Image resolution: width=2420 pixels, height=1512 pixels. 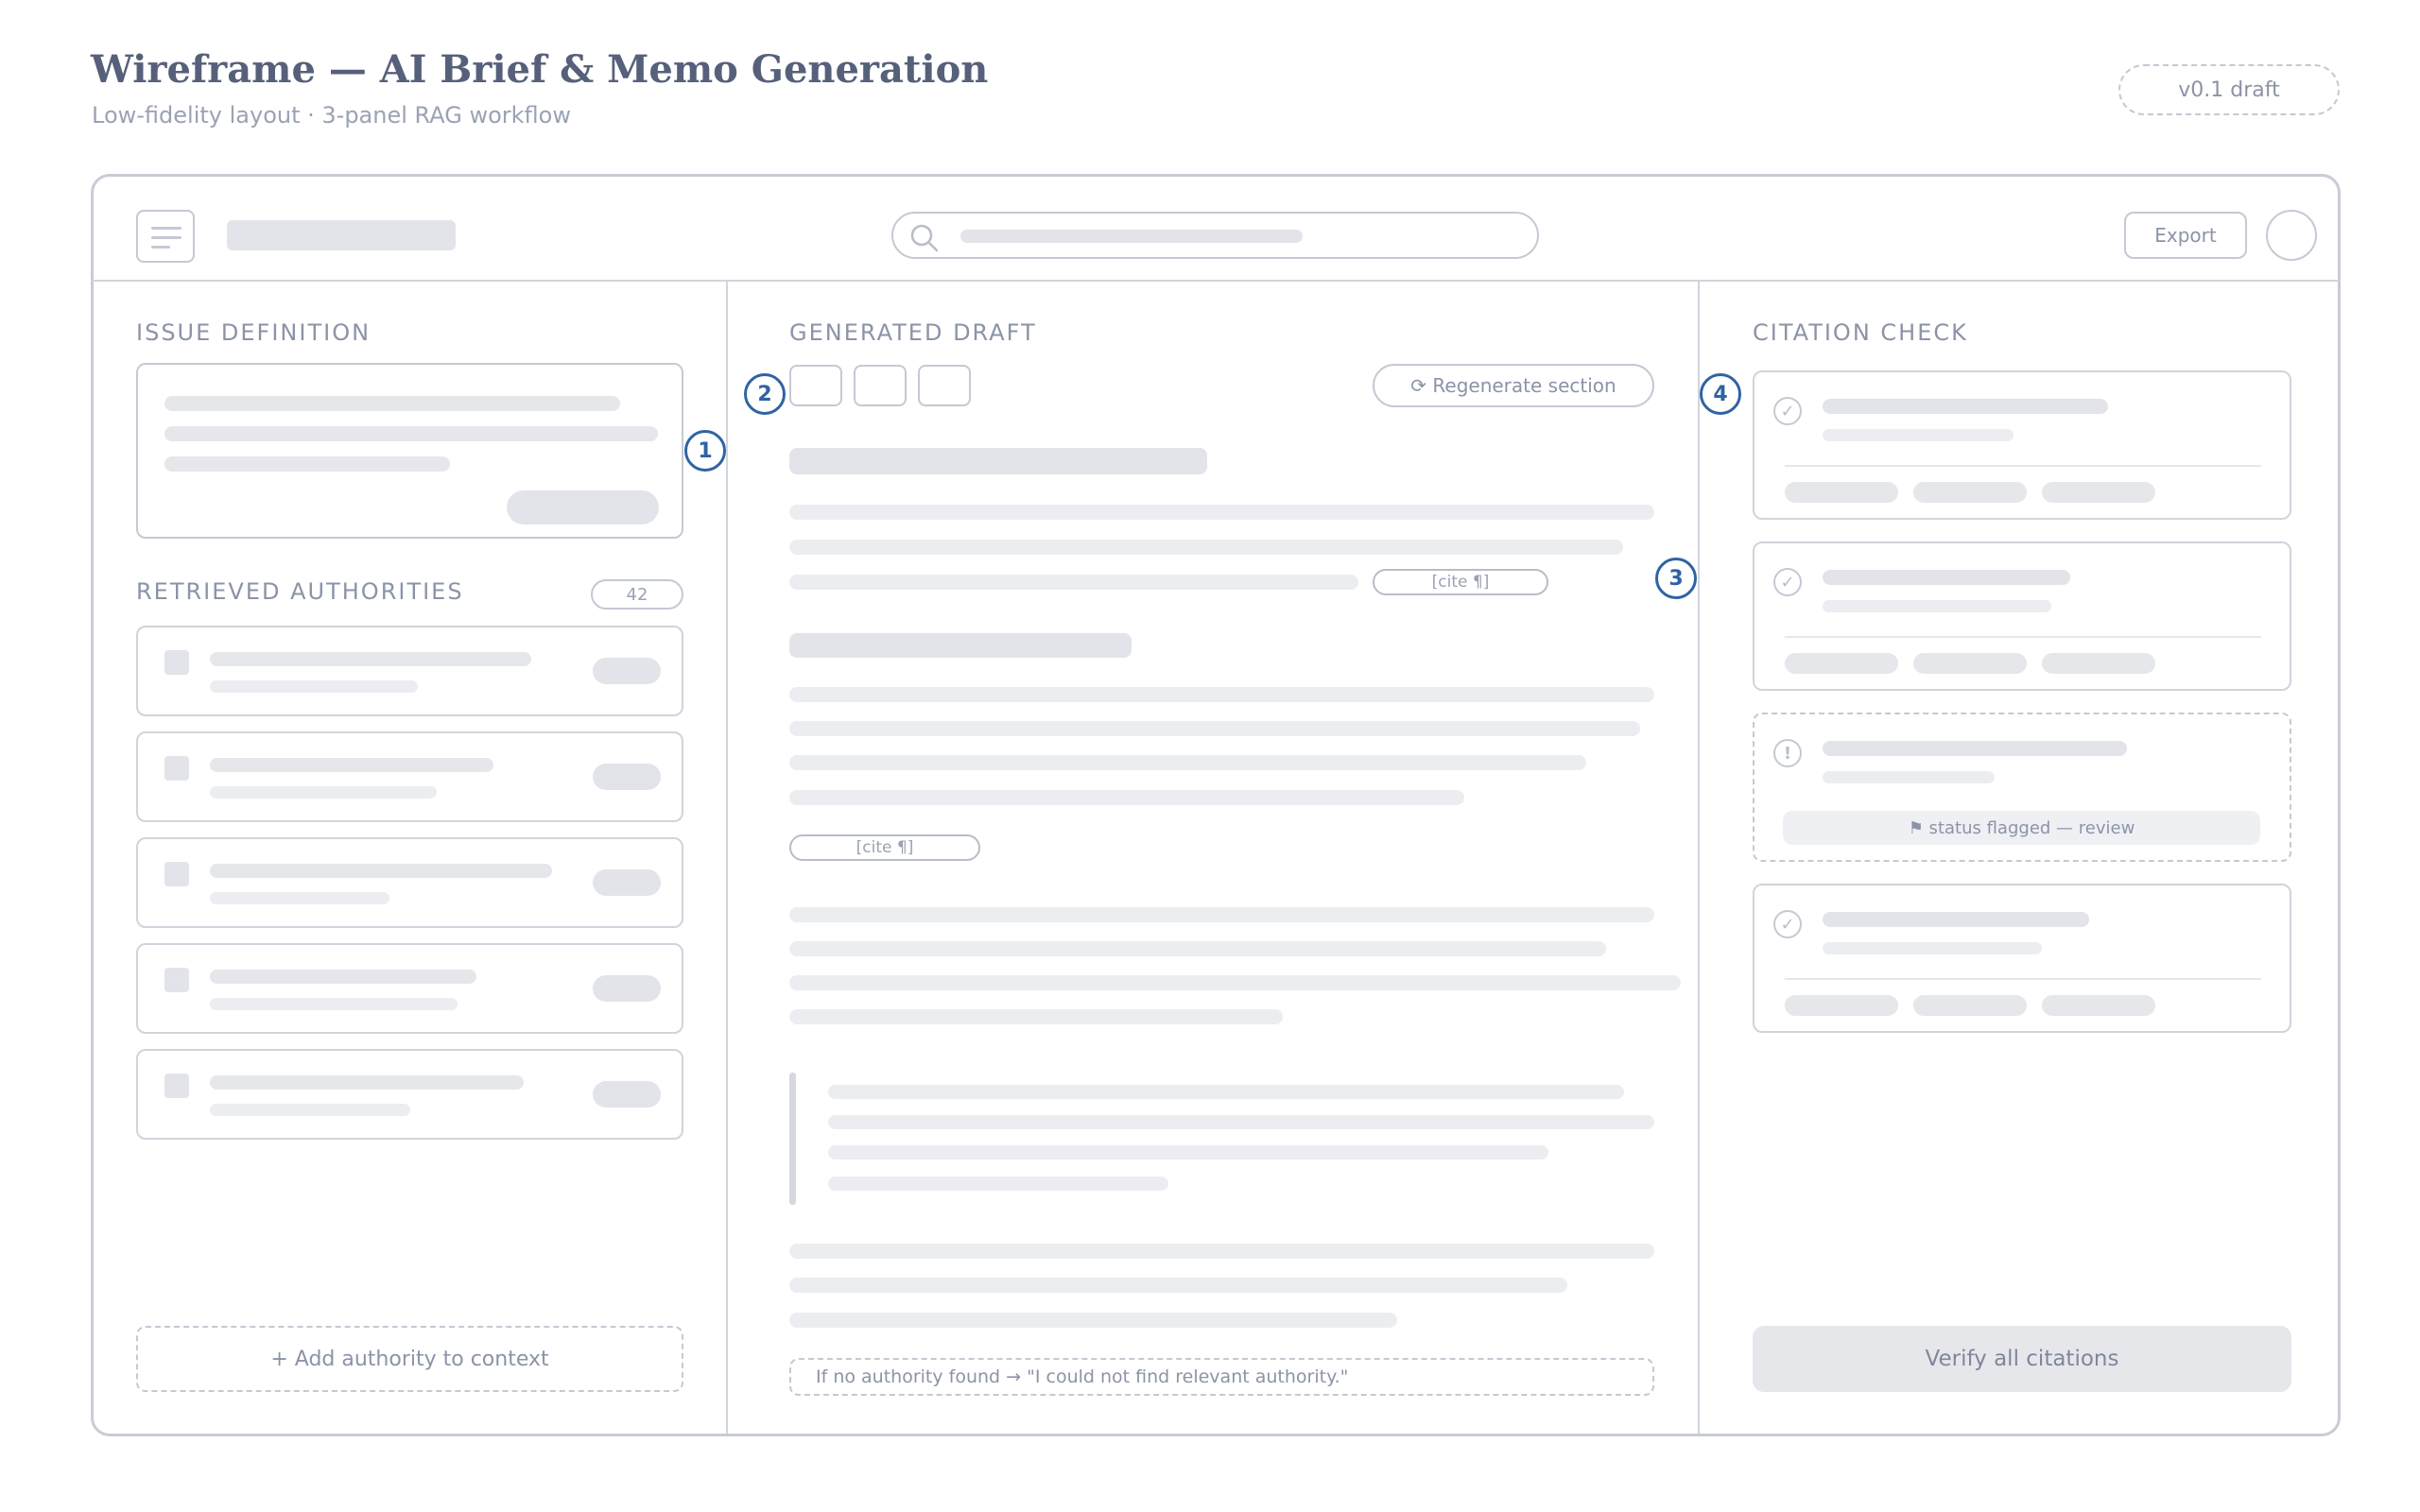 I want to click on issue-definition-heading: ISSUE DEFINITION, so click(x=254, y=332).